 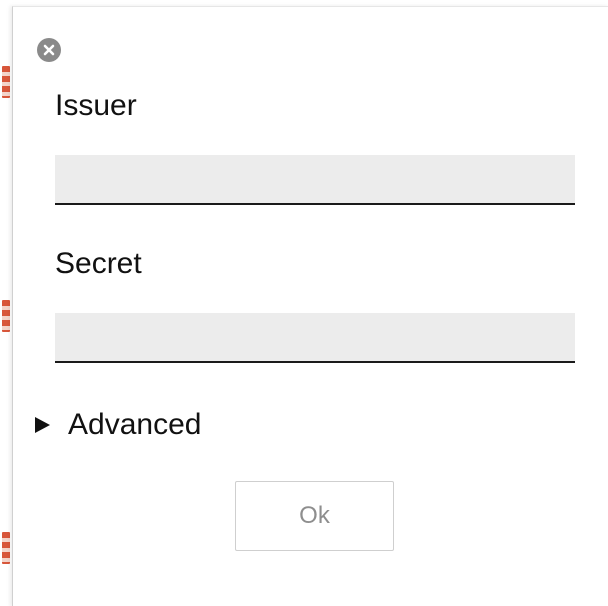 What do you see at coordinates (315, 180) in the screenshot?
I see `issuer-input` at bounding box center [315, 180].